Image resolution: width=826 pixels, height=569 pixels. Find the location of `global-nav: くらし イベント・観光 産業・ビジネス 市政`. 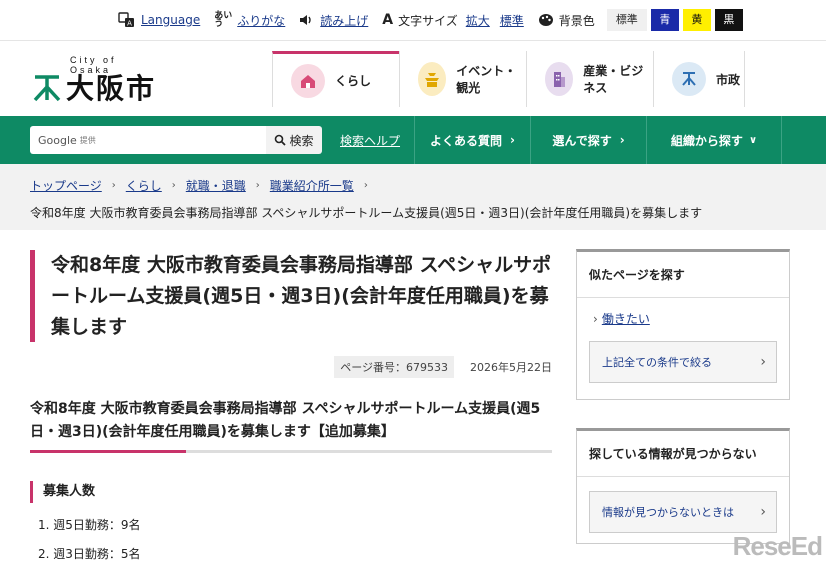

global-nav: くらし イベント・観光 産業・ビジネス 市政 is located at coordinates (508, 79).